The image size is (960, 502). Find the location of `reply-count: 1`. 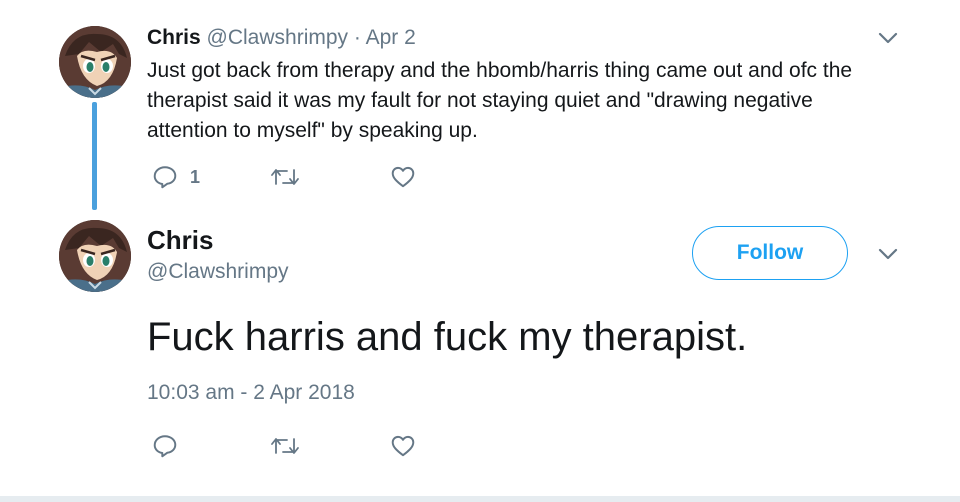

reply-count: 1 is located at coordinates (195, 176).